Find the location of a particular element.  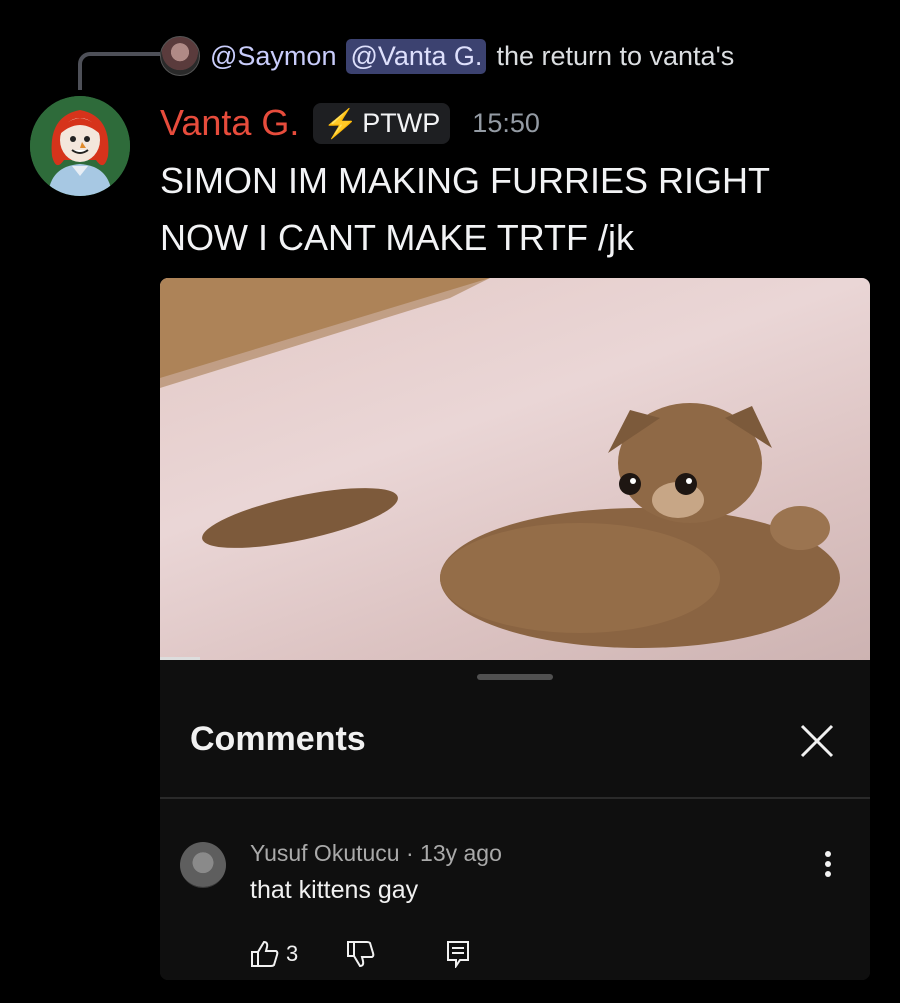

drag-handle is located at coordinates (515, 677).